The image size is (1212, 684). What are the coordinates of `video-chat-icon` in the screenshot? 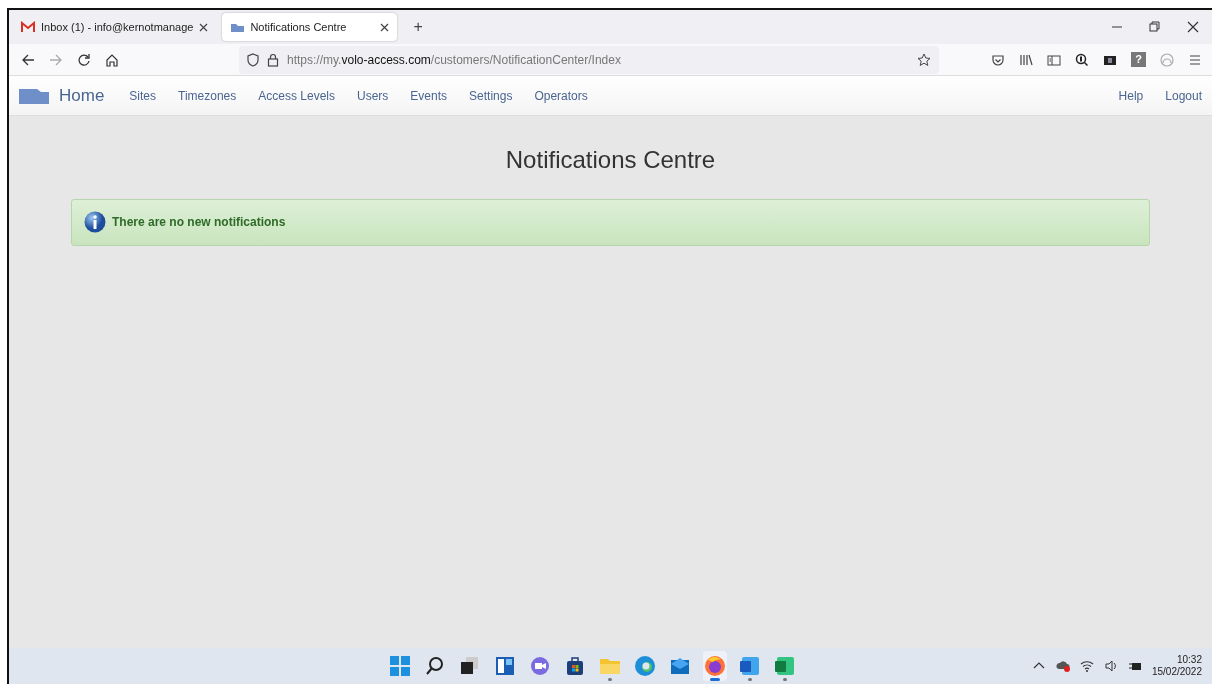 It's located at (540, 666).